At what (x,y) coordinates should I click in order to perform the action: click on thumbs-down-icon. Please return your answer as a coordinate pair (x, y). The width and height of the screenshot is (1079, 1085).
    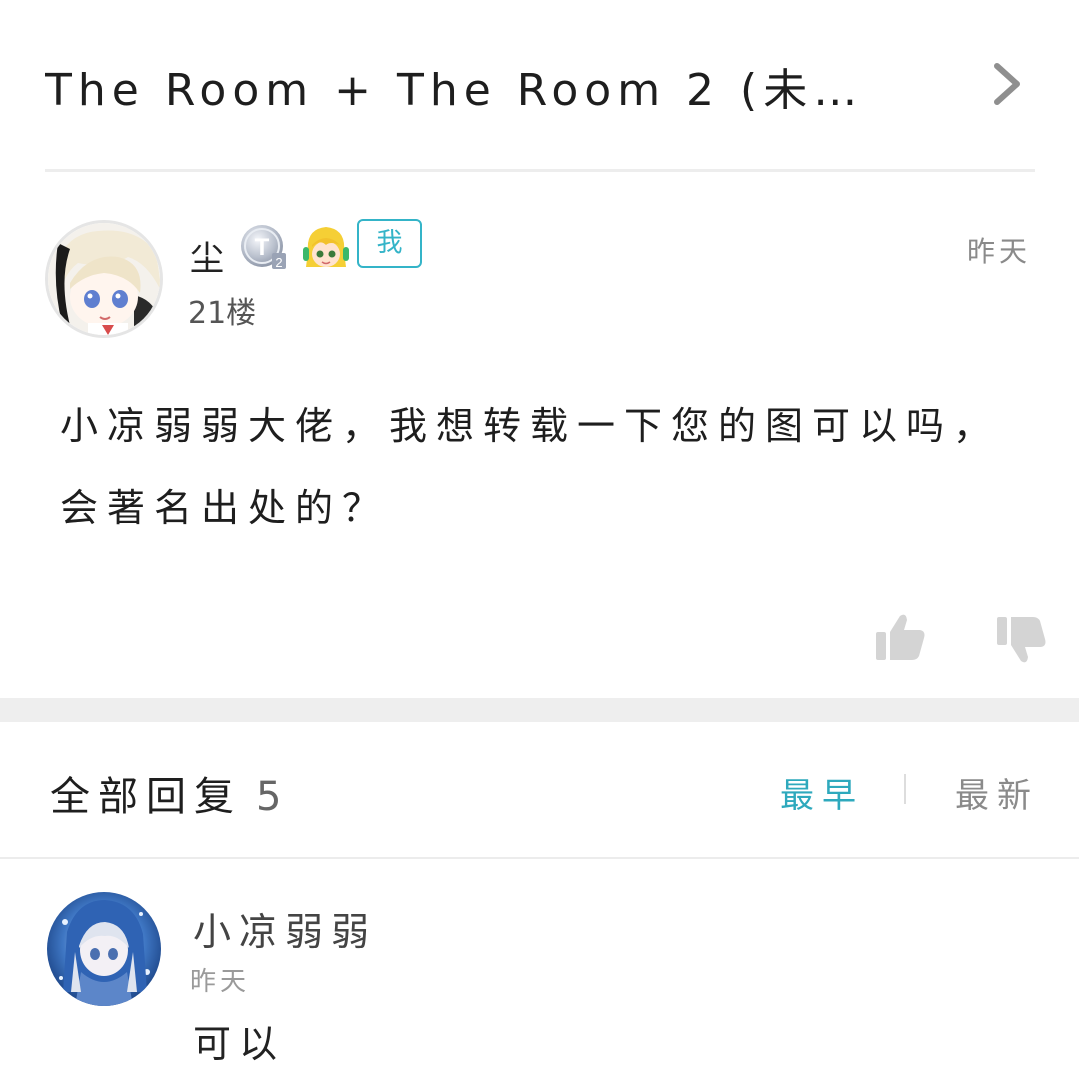
    Looking at the image, I should click on (1021, 641).